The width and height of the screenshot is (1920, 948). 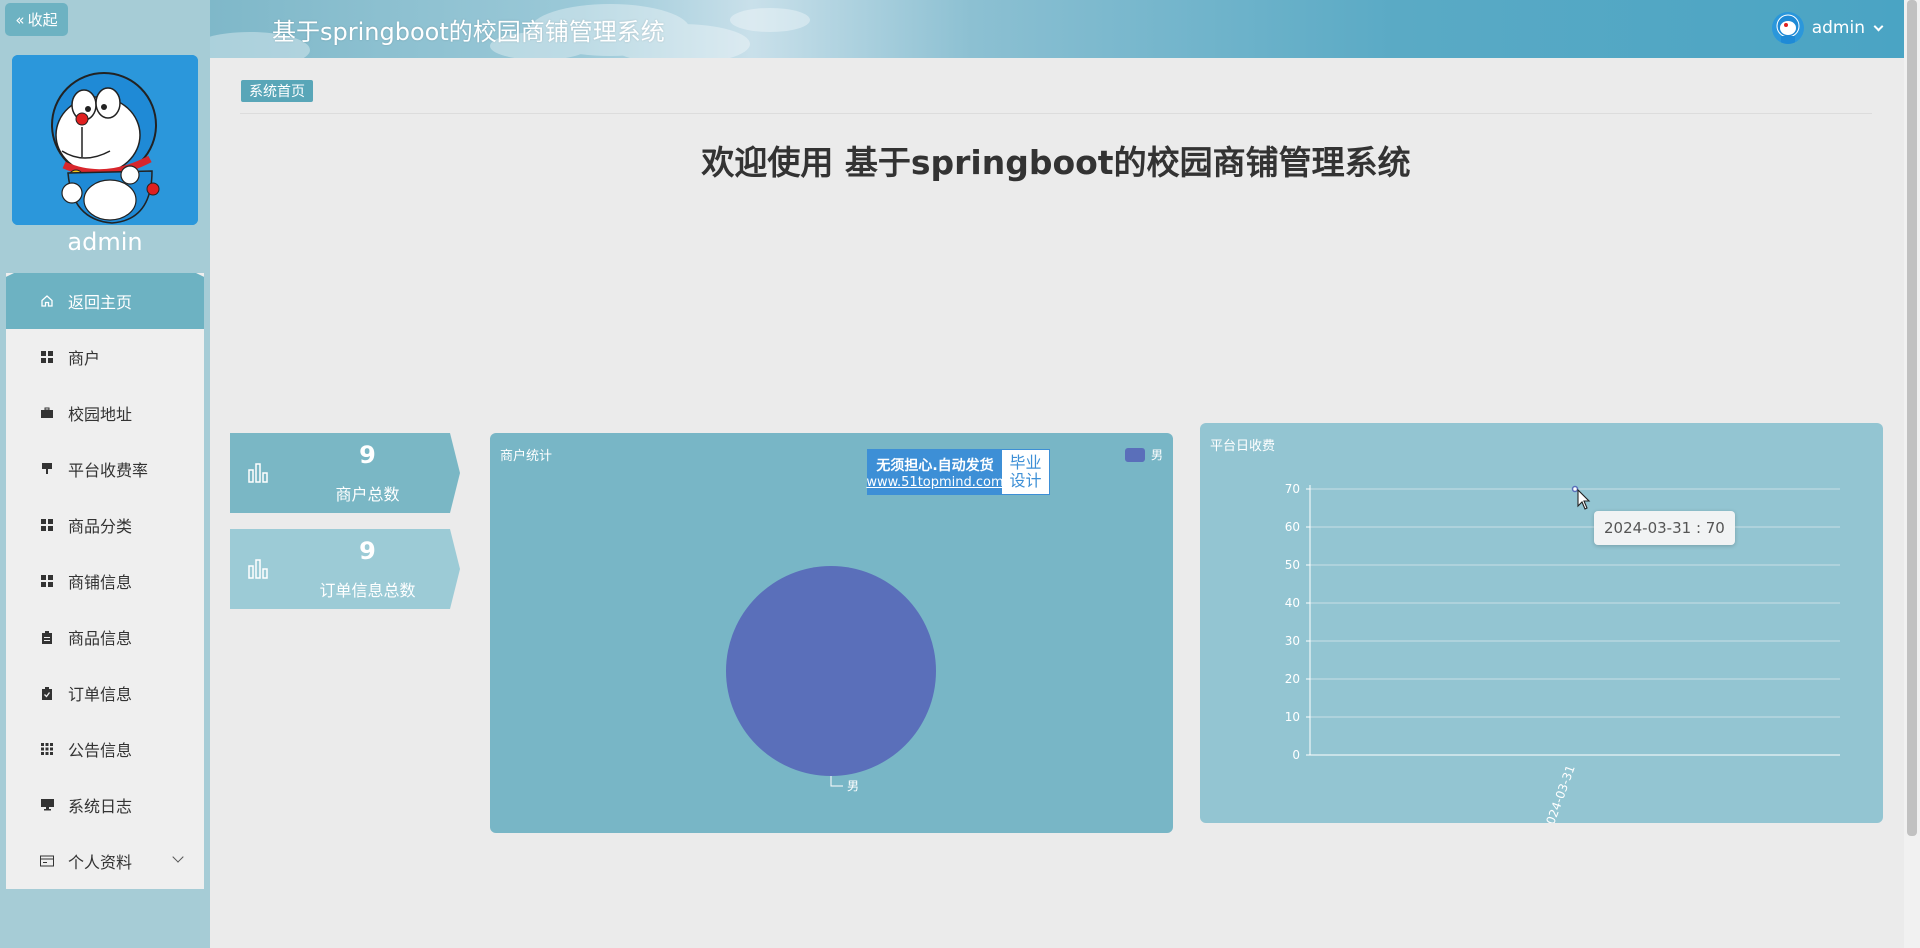 I want to click on pie-slice, so click(x=831, y=671).